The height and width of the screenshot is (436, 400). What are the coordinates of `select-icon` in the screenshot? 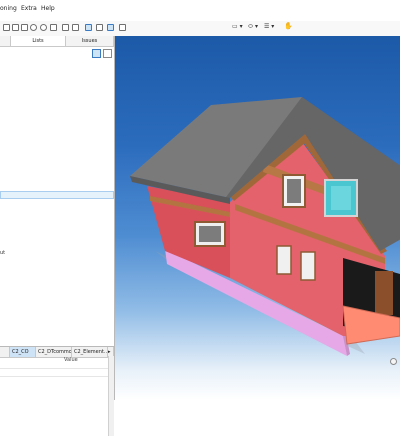 It's located at (88, 27).